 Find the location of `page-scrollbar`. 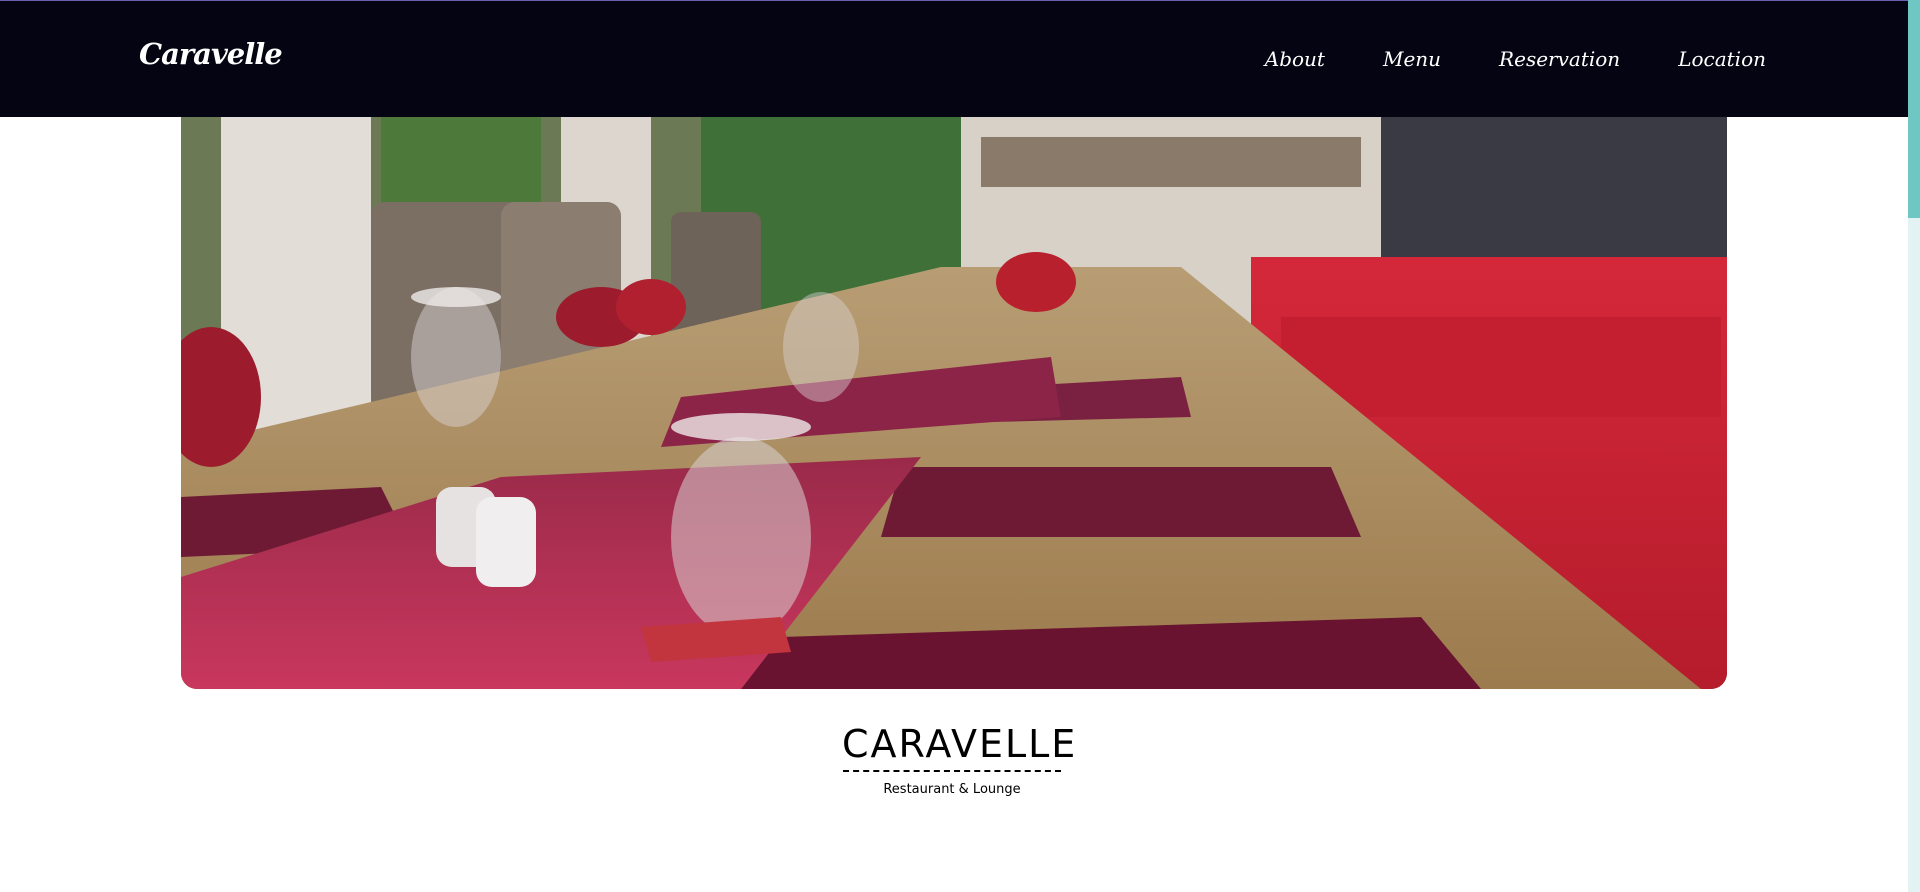

page-scrollbar is located at coordinates (1914, 446).